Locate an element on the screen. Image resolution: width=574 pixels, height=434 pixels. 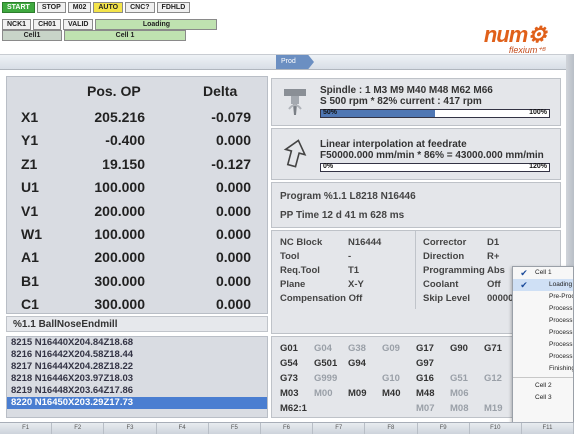
modal-code: M62:1 is located at coordinates (293, 408).